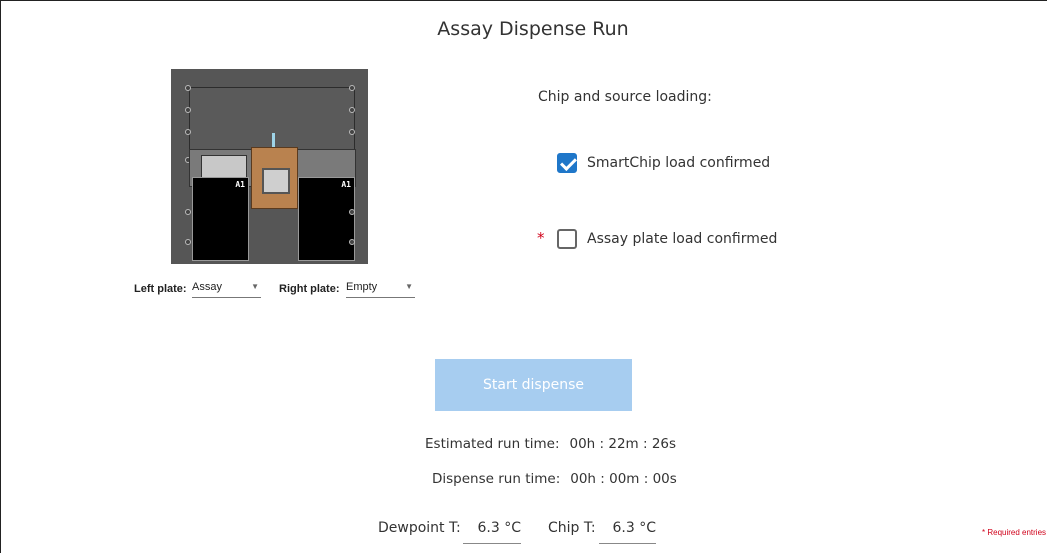  I want to click on left-plate-value: Assay, so click(207, 287).